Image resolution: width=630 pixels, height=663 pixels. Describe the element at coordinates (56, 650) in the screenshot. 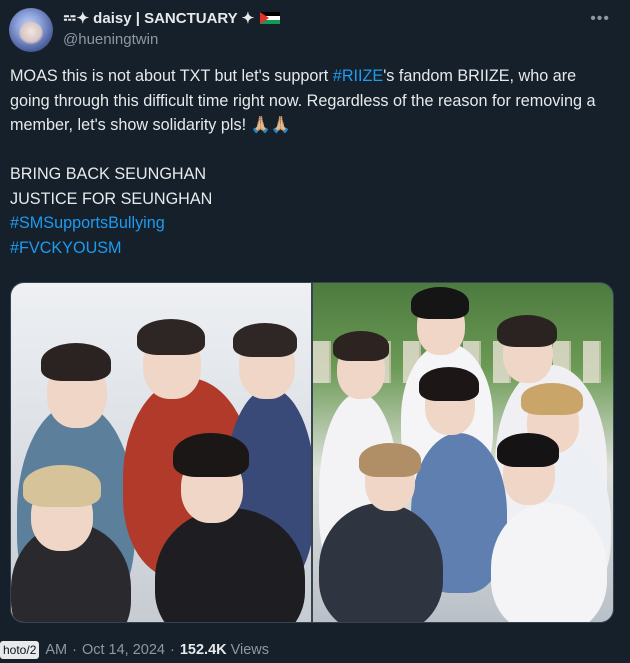

I see `tweet-time: AM` at that location.